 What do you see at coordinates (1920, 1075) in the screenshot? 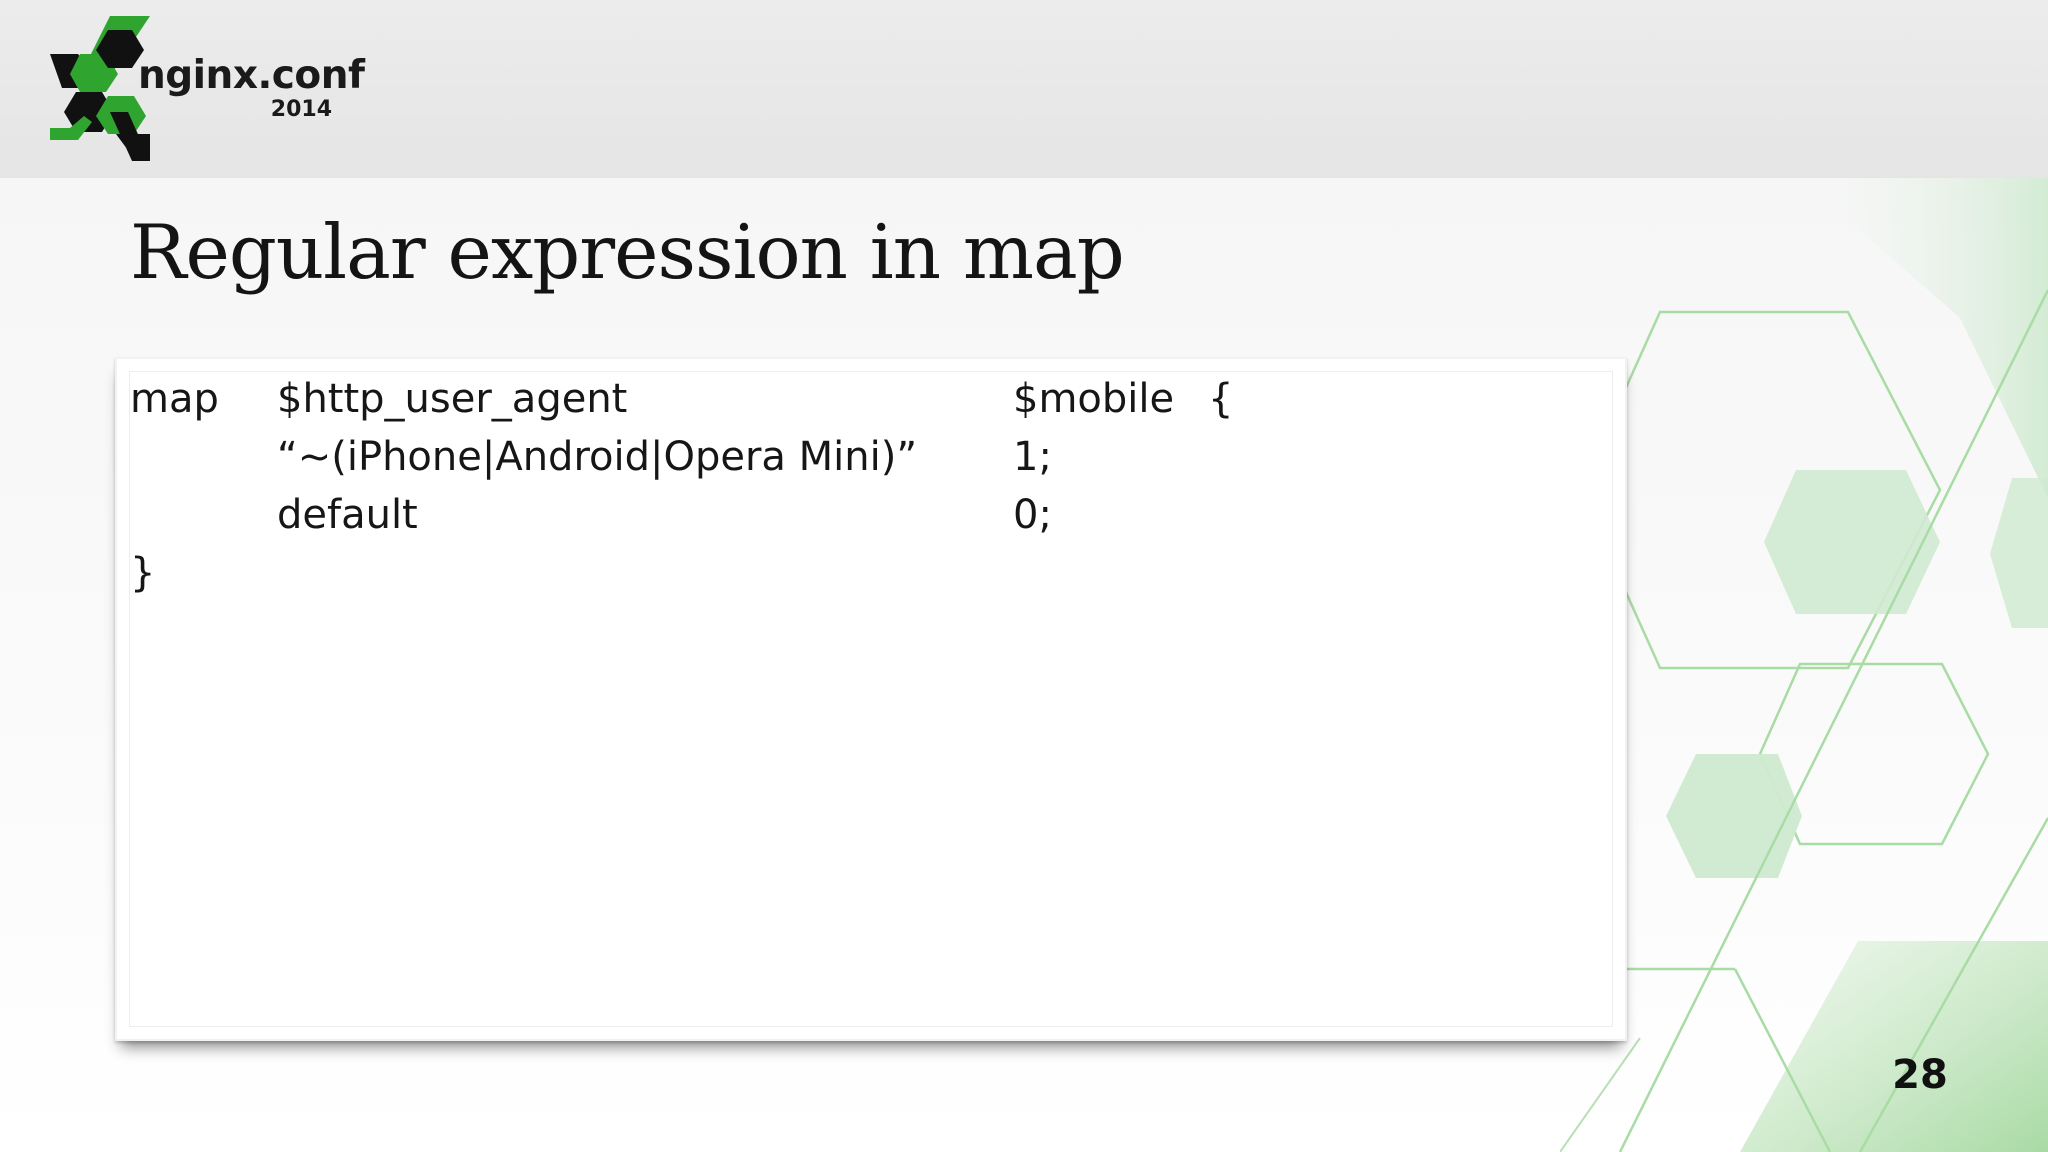
I see `page-number: 28` at bounding box center [1920, 1075].